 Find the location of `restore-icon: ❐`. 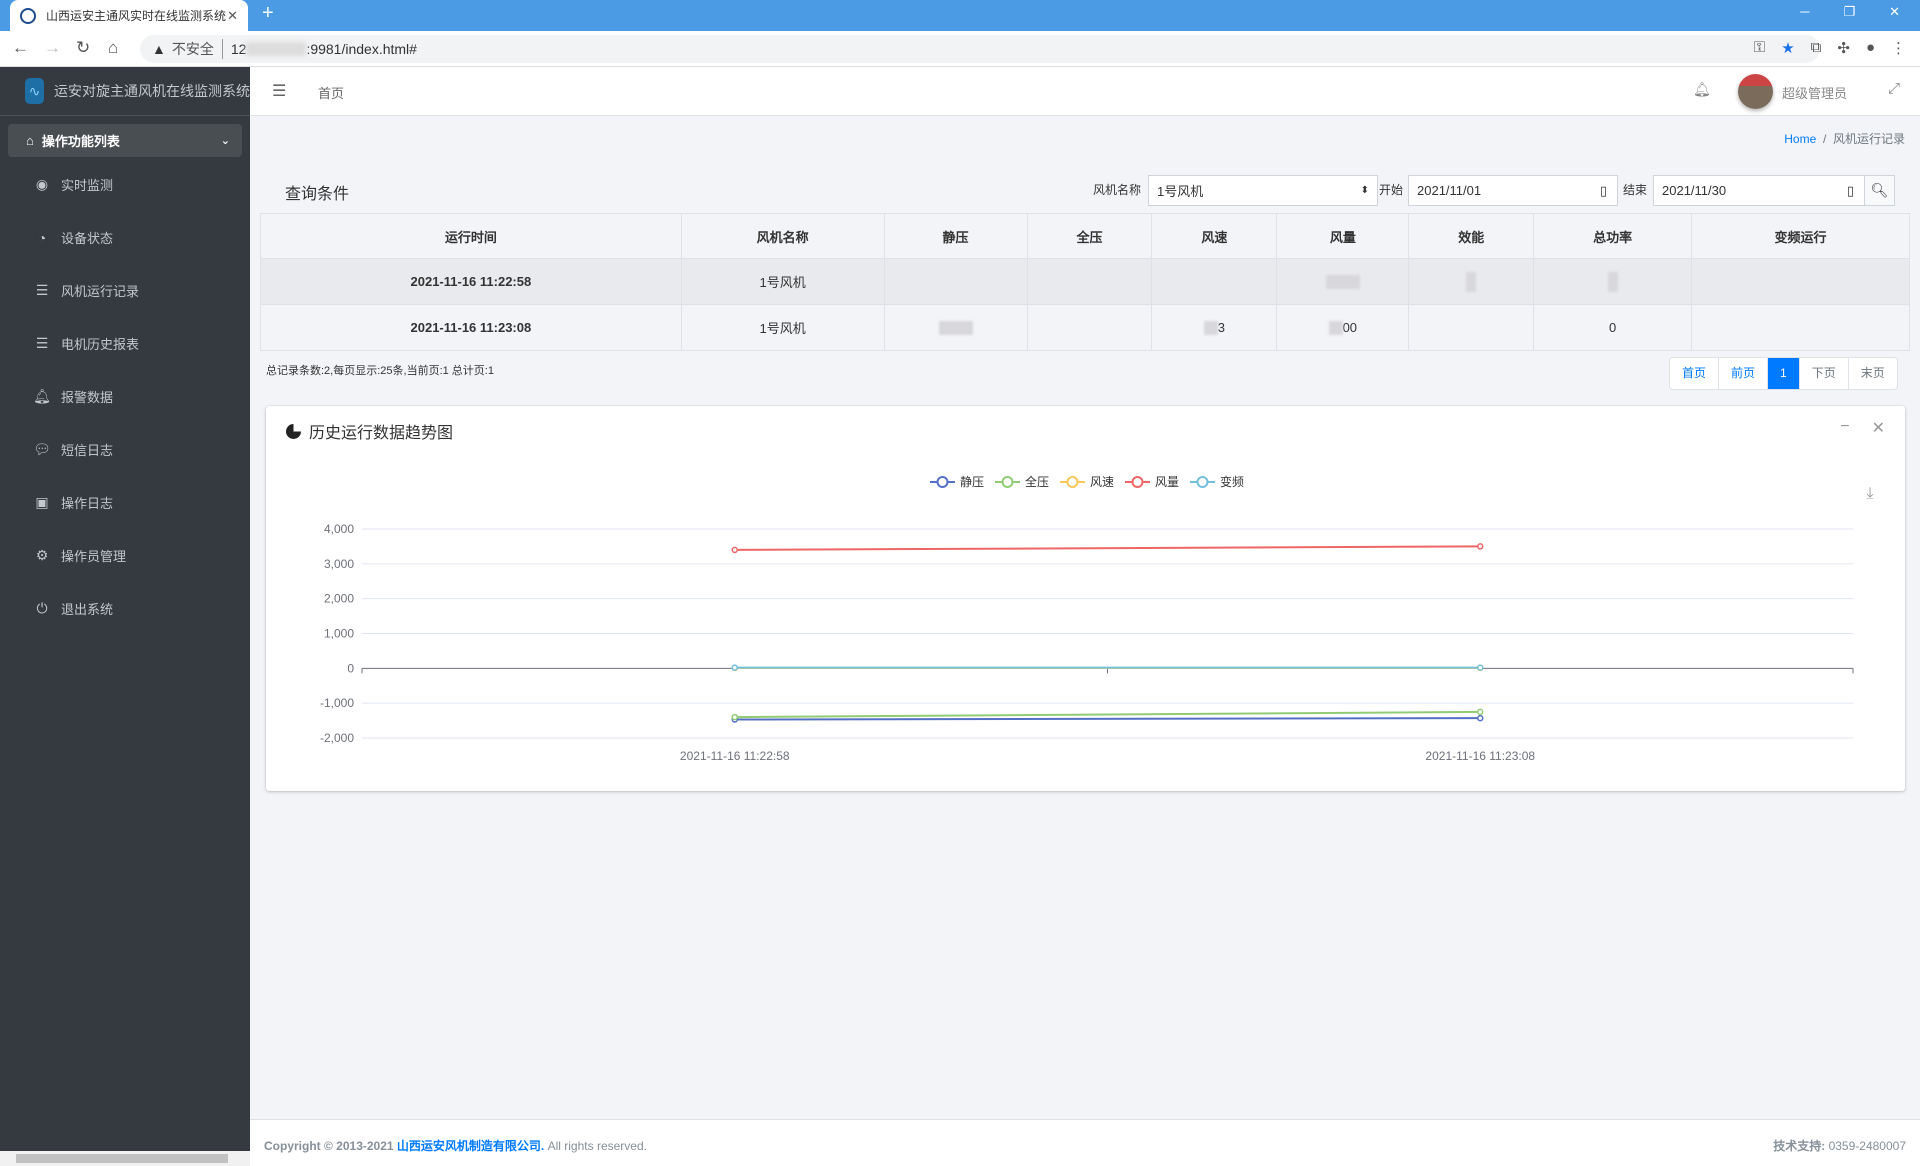

restore-icon: ❐ is located at coordinates (1849, 12).